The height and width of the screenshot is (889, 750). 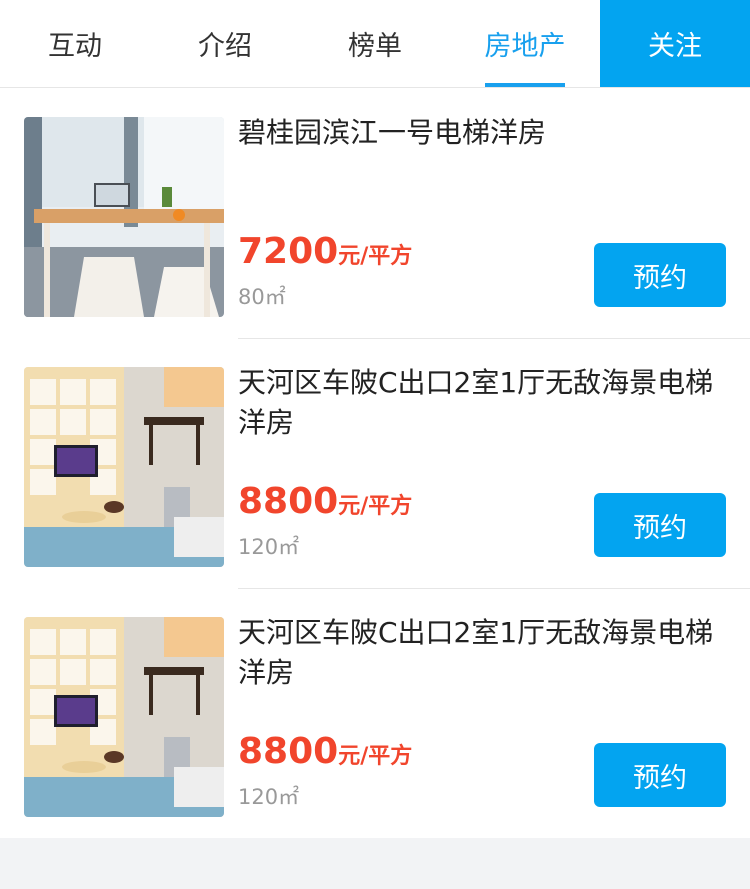 I want to click on top-tab-bar: 互动 介绍 榜单 房地产 关注, so click(x=375, y=44).